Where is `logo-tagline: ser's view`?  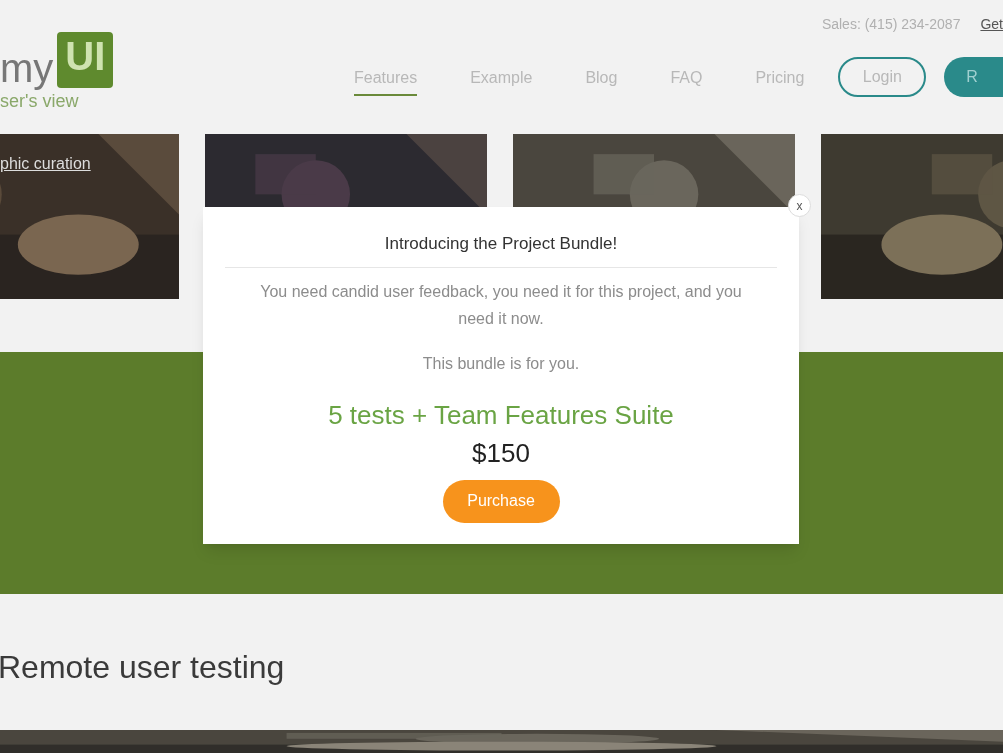
logo-tagline: ser's view is located at coordinates (40, 101).